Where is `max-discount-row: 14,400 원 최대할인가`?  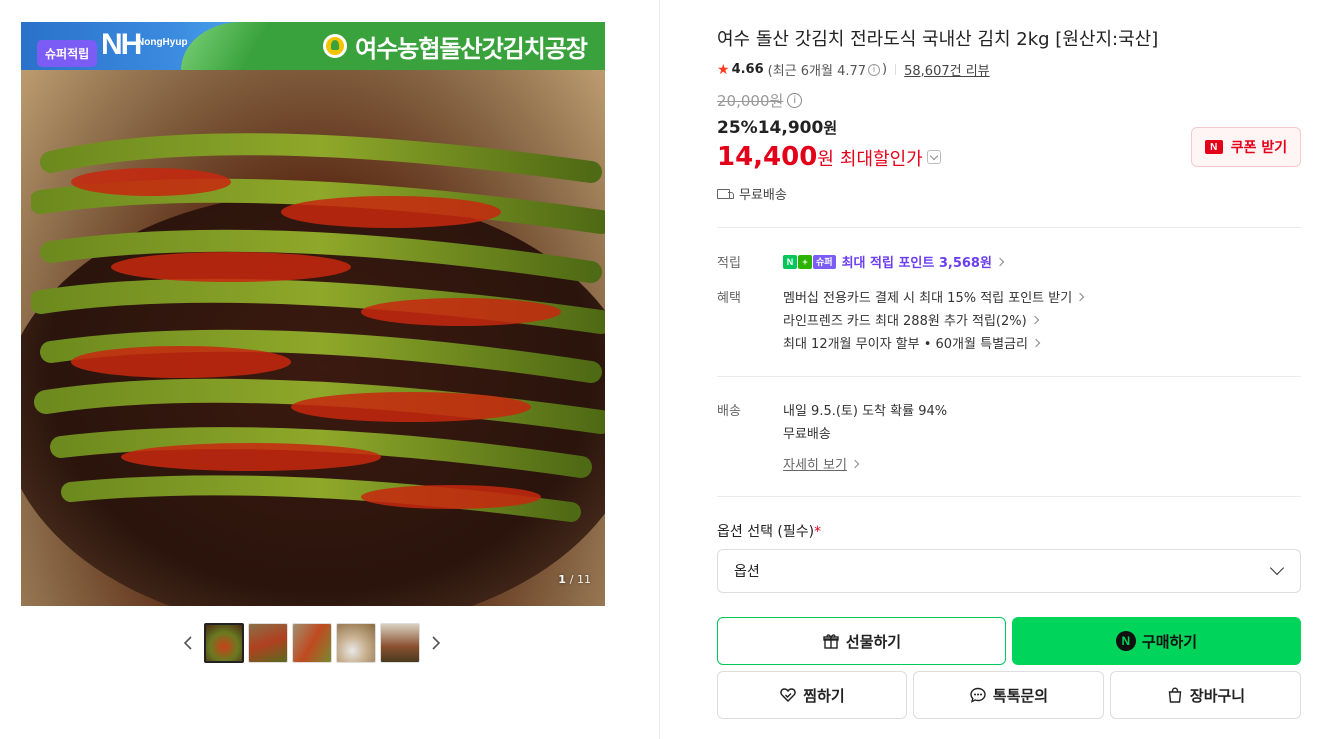
max-discount-row: 14,400 원 최대할인가 is located at coordinates (829, 157).